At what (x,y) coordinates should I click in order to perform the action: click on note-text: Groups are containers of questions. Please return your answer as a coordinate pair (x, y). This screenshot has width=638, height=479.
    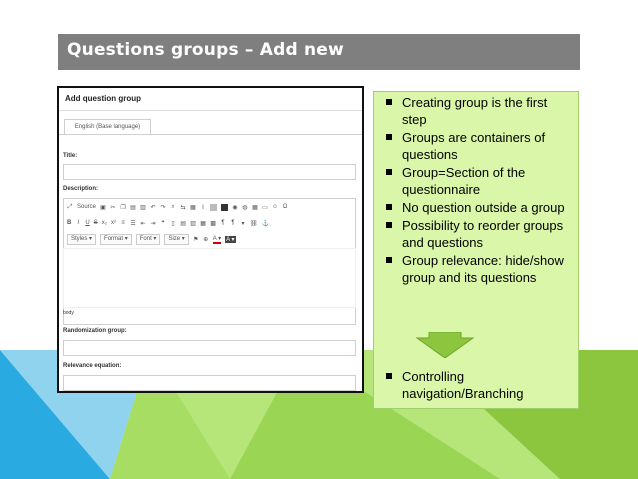
    Looking at the image, I should click on (474, 146).